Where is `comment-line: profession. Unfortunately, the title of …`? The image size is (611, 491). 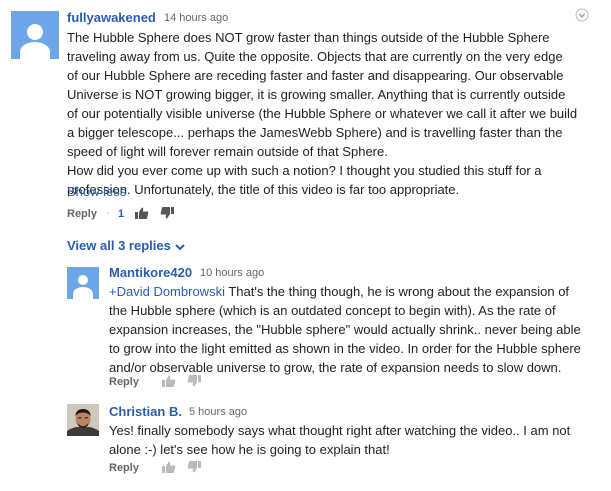
comment-line: profession. Unfortunately, the title of … is located at coordinates (263, 189).